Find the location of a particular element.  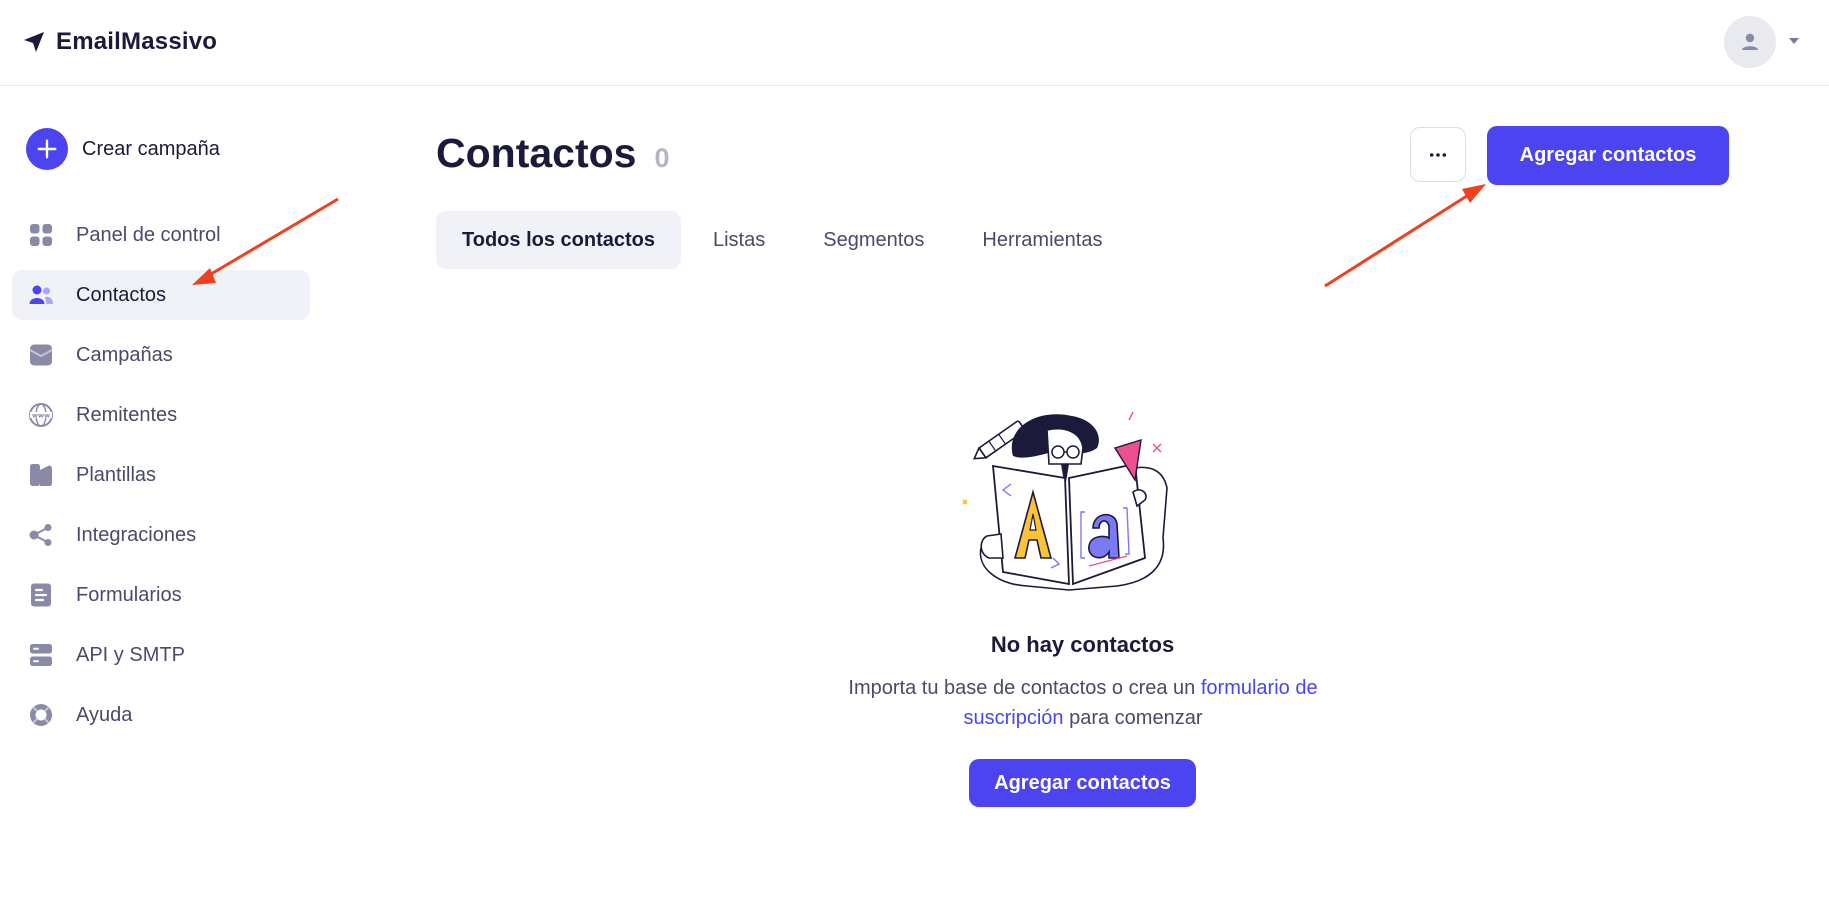

sidebar-item-label: Integraciones is located at coordinates (136, 534).